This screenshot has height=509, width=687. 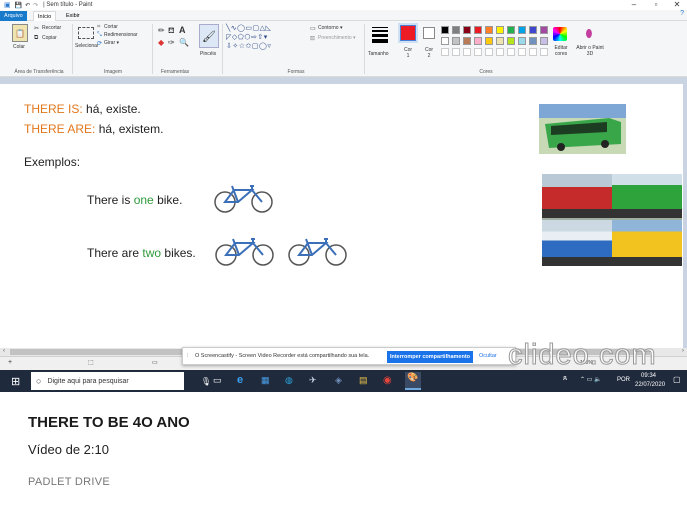 I want to click on tab-arquivo: Arquivo, so click(x=13, y=16).